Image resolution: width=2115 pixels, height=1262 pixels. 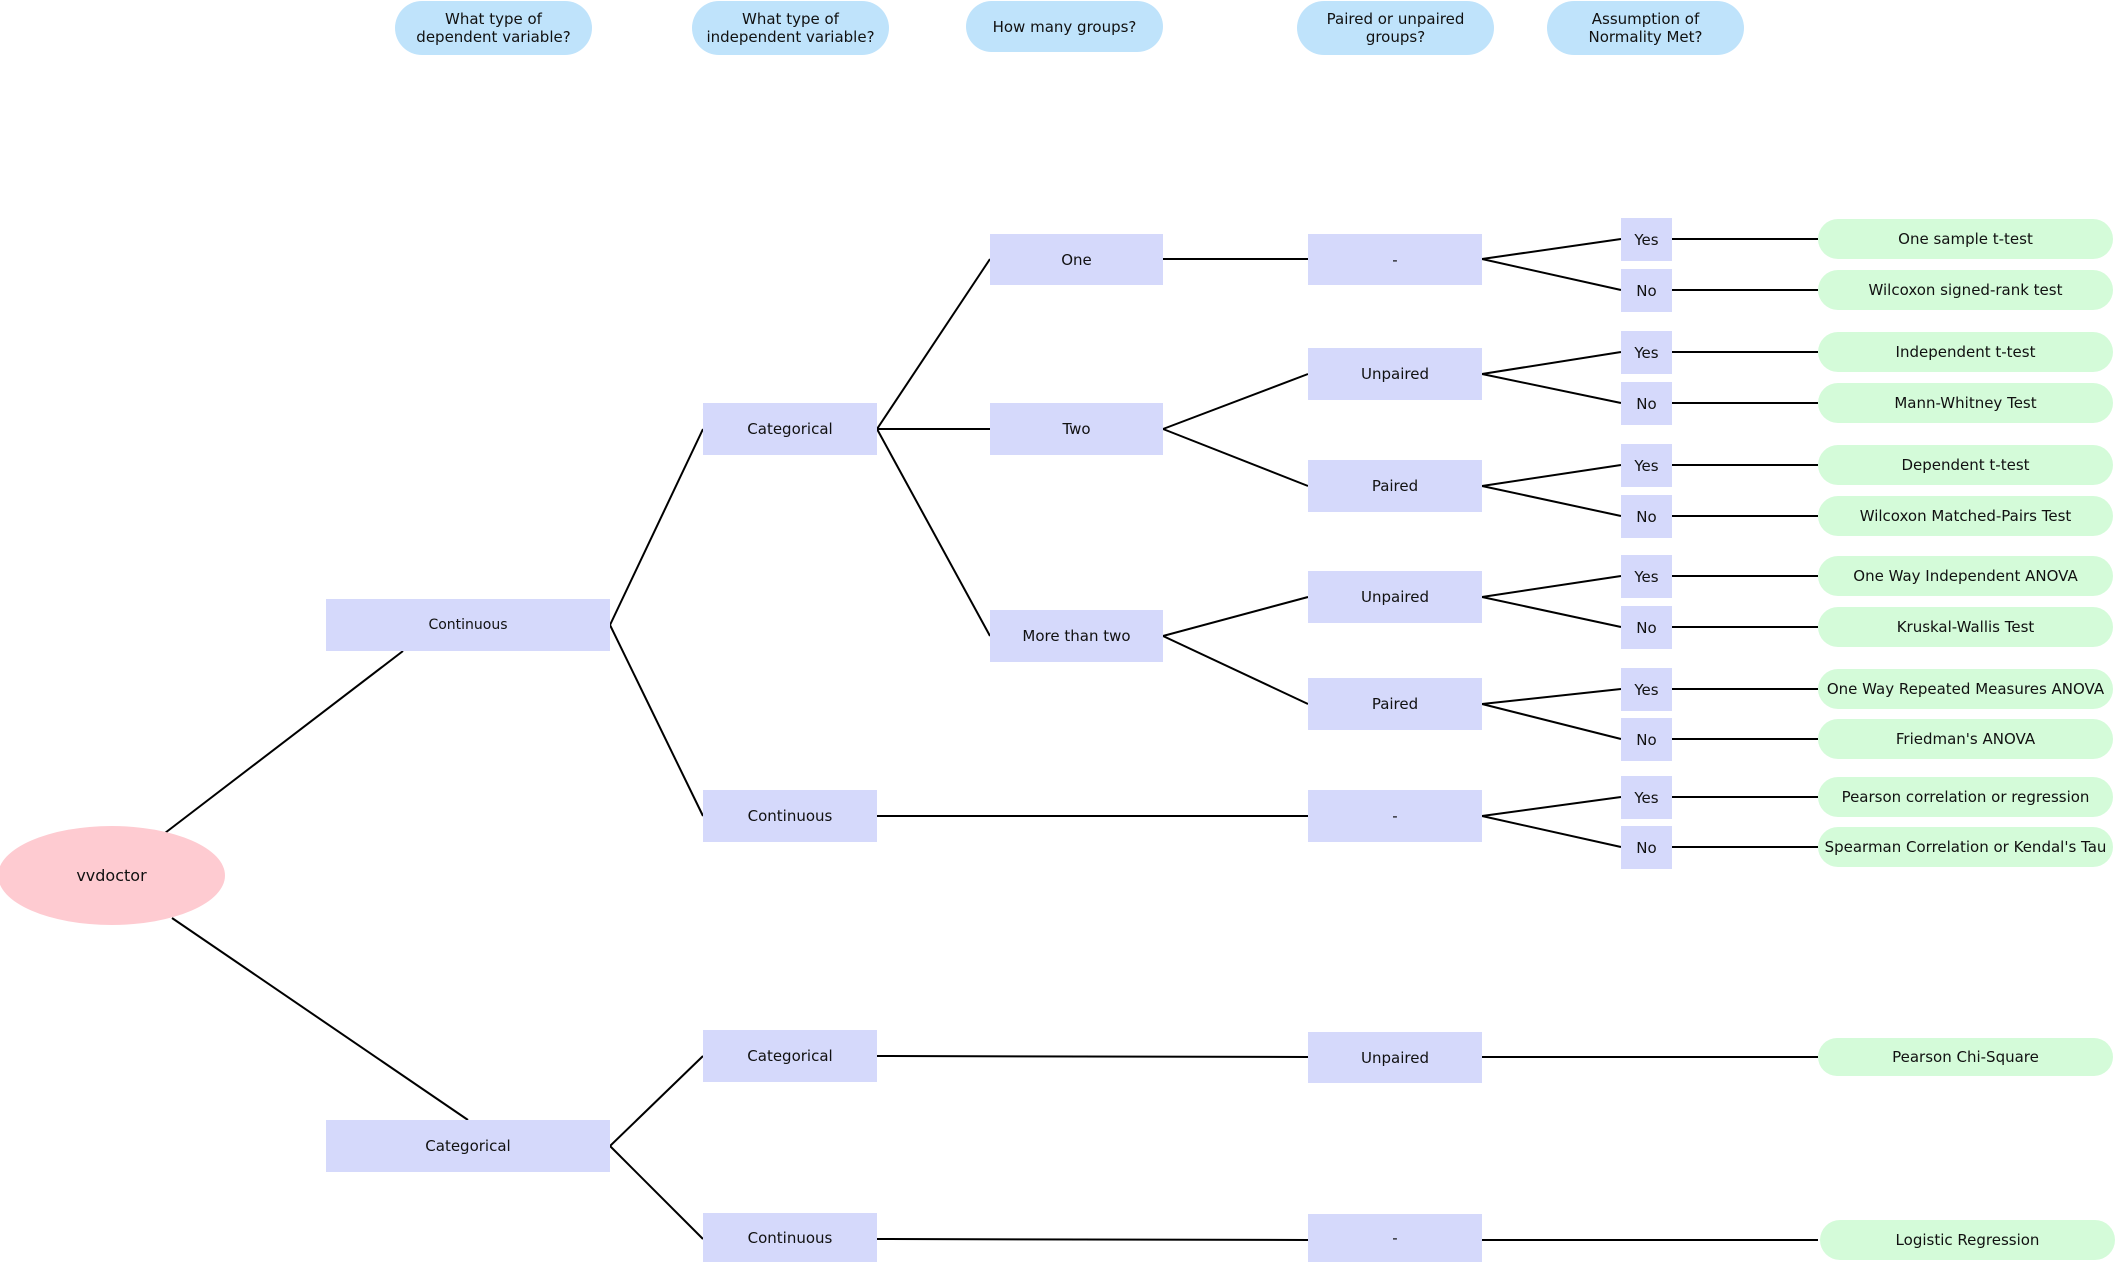 I want to click on result-mann-whitney: Mann-Whitney Test, so click(x=1965, y=403).